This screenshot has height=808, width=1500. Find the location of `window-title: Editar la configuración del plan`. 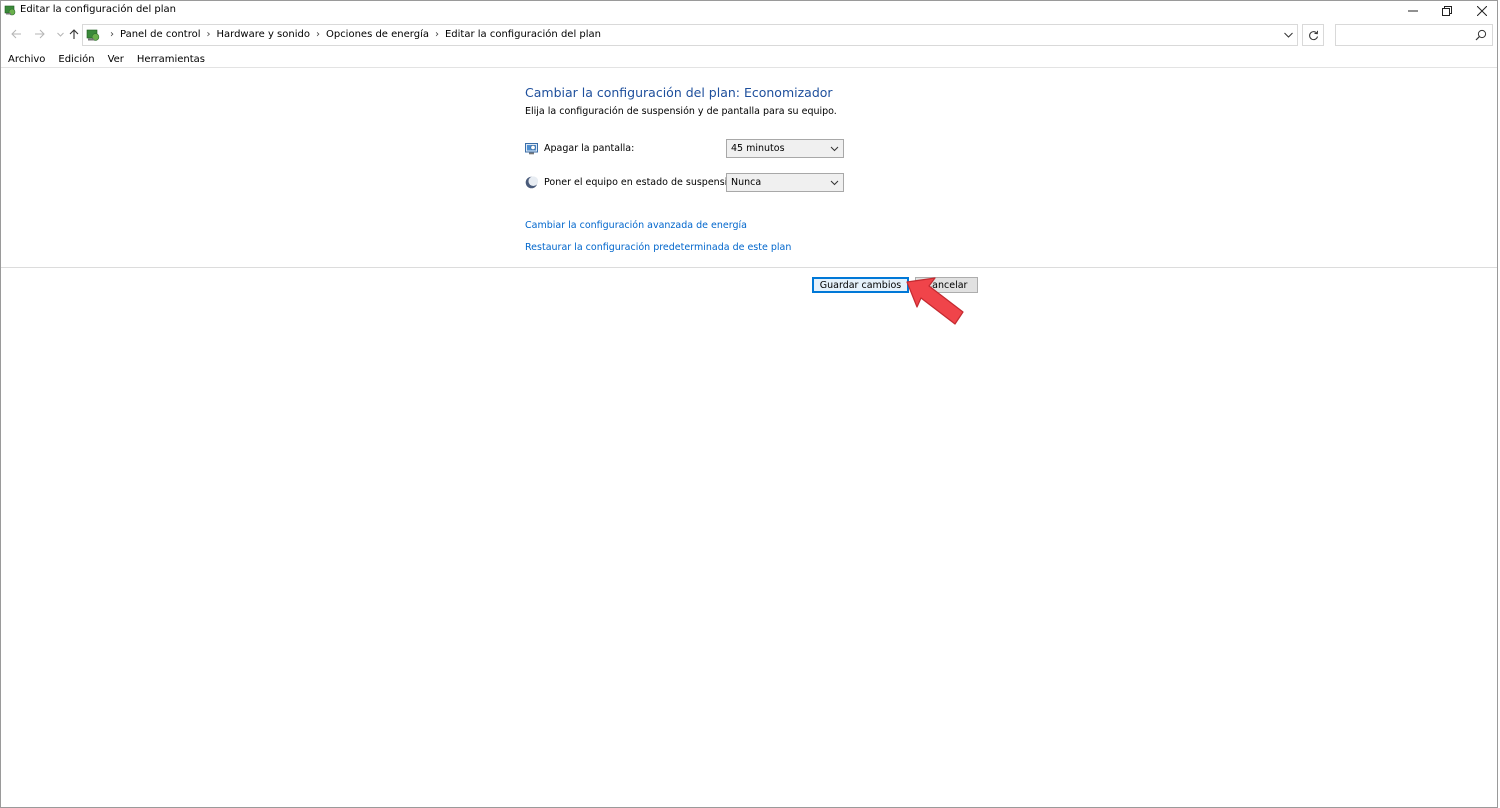

window-title: Editar la configuración del plan is located at coordinates (98, 9).